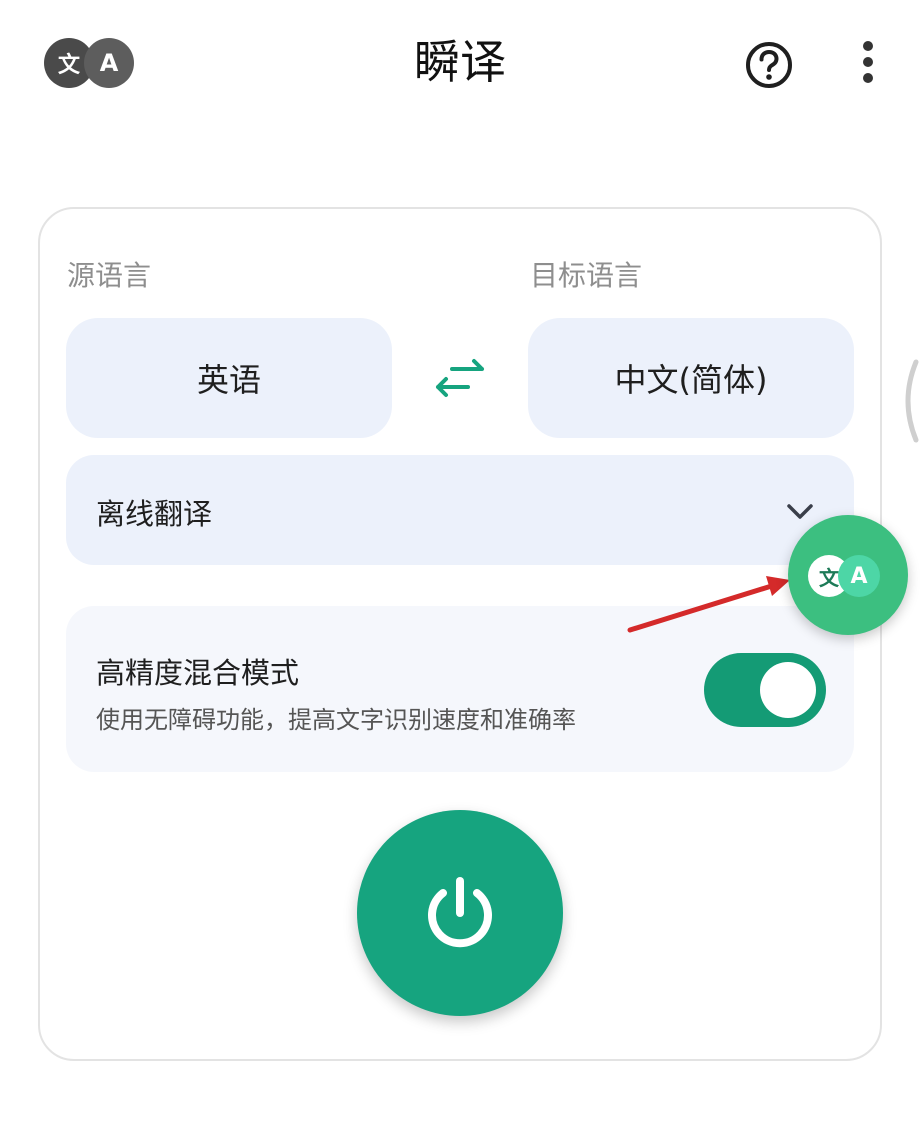 This screenshot has height=1140, width=920. What do you see at coordinates (109, 275) in the screenshot?
I see `source-language-label: 源语言` at bounding box center [109, 275].